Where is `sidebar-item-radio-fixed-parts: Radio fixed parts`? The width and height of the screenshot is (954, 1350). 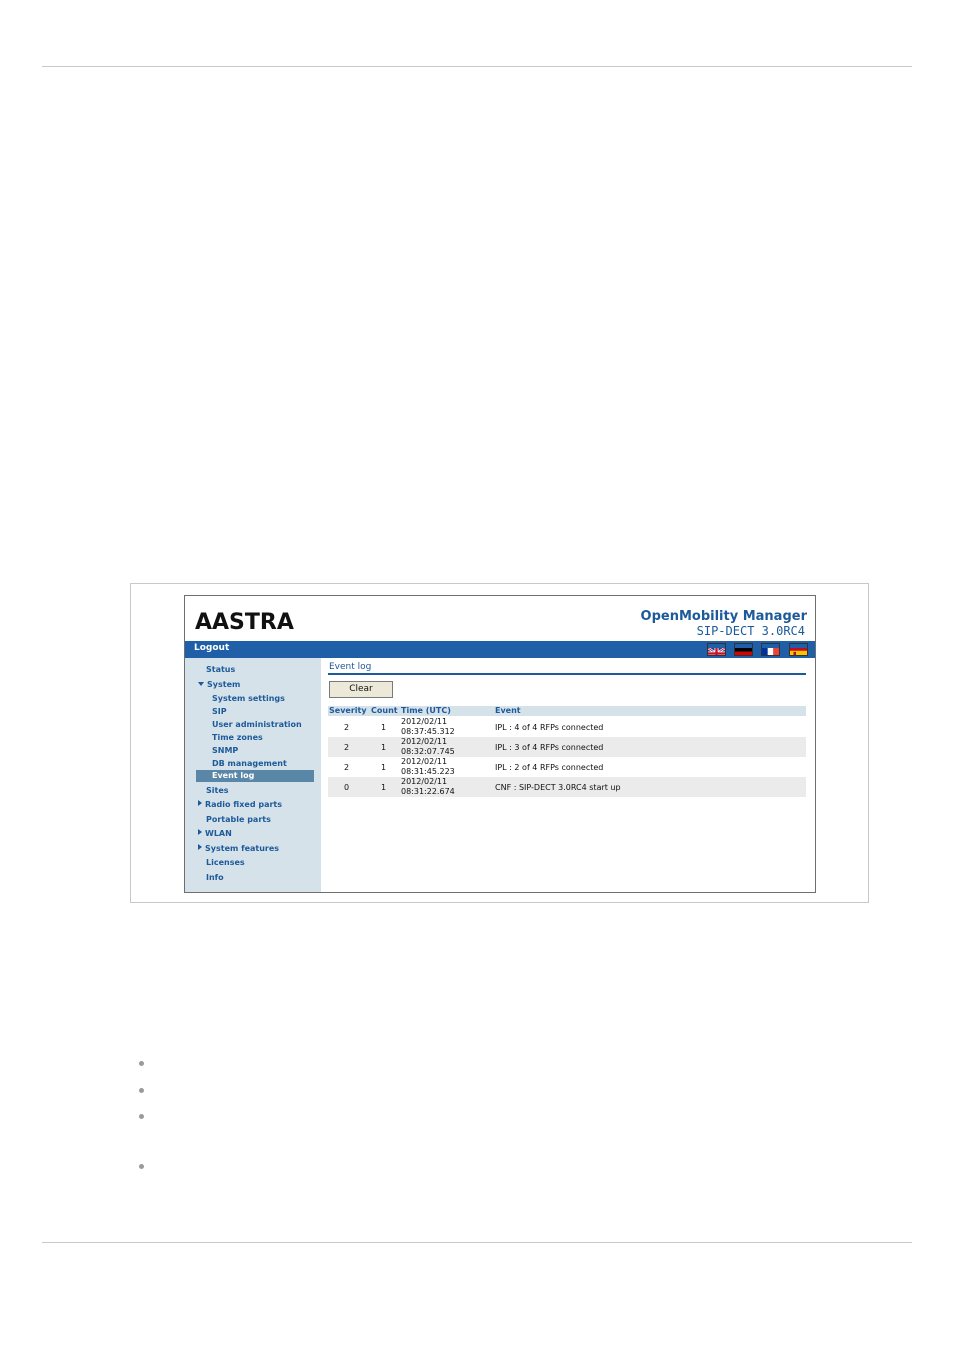
sidebar-item-radio-fixed-parts: Radio fixed parts is located at coordinates (240, 805).